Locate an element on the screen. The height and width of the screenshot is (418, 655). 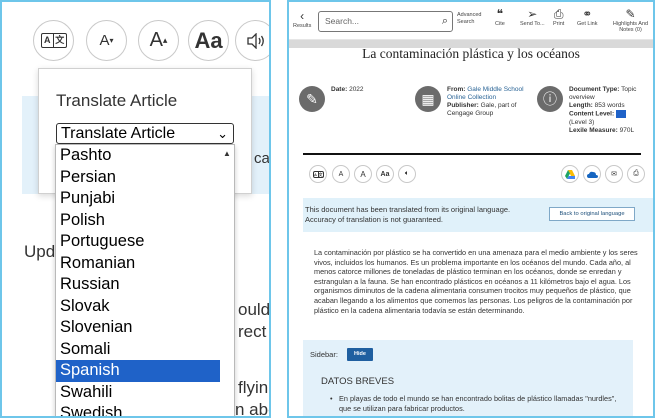
background-text: n abo is located at coordinates (252, 409).